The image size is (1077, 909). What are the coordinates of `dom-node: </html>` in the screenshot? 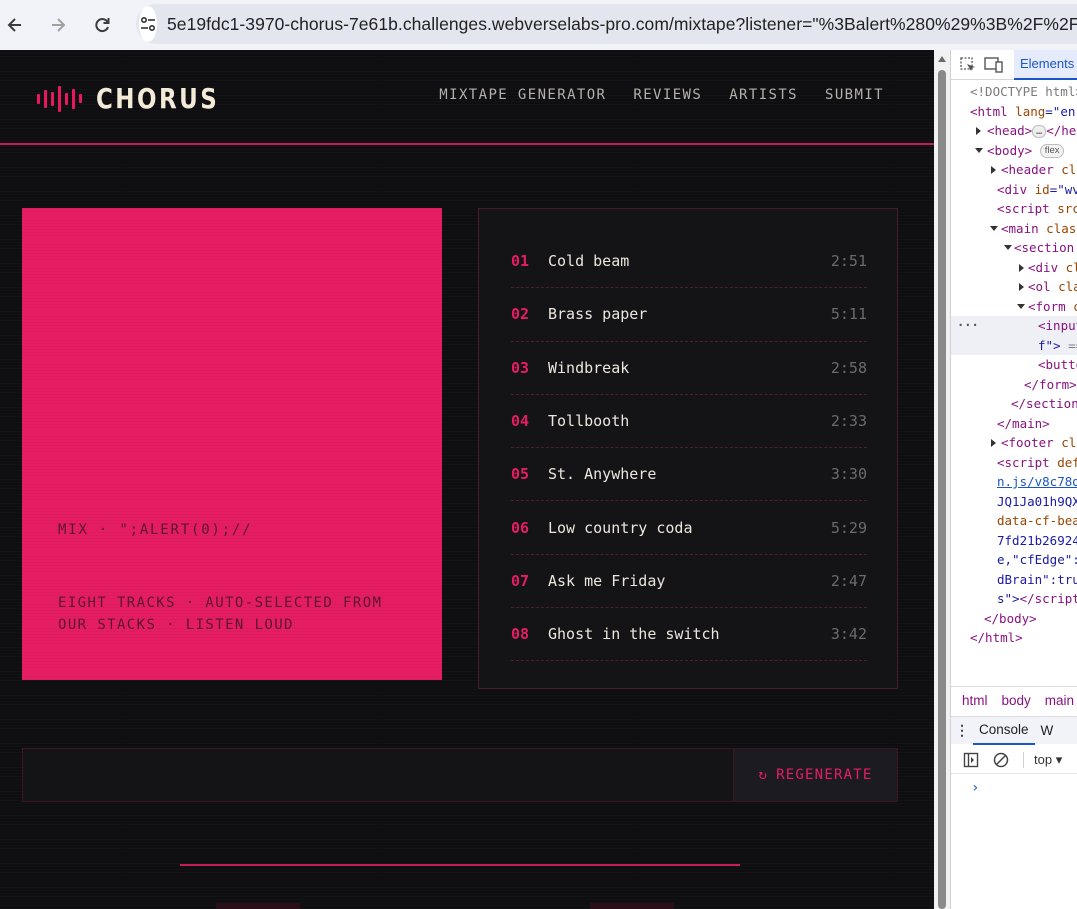 It's located at (1014, 638).